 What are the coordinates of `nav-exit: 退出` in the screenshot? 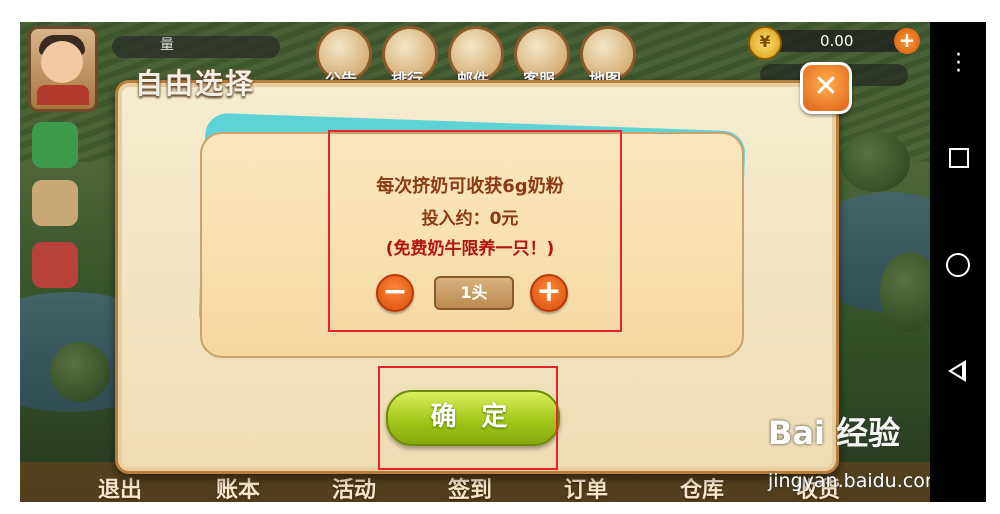 It's located at (120, 487).